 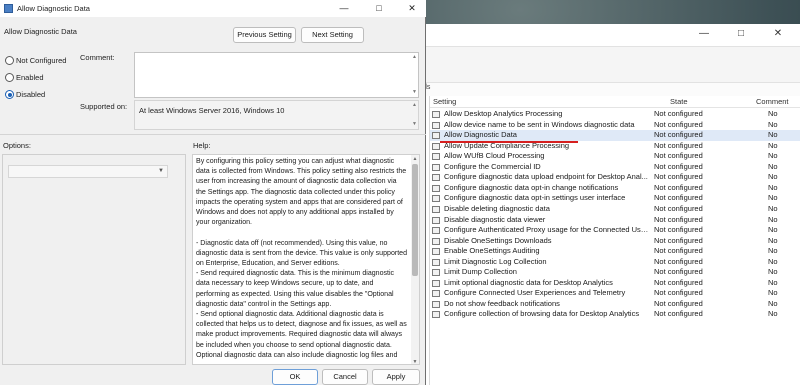 I want to click on apply-button: Apply, so click(x=396, y=377).